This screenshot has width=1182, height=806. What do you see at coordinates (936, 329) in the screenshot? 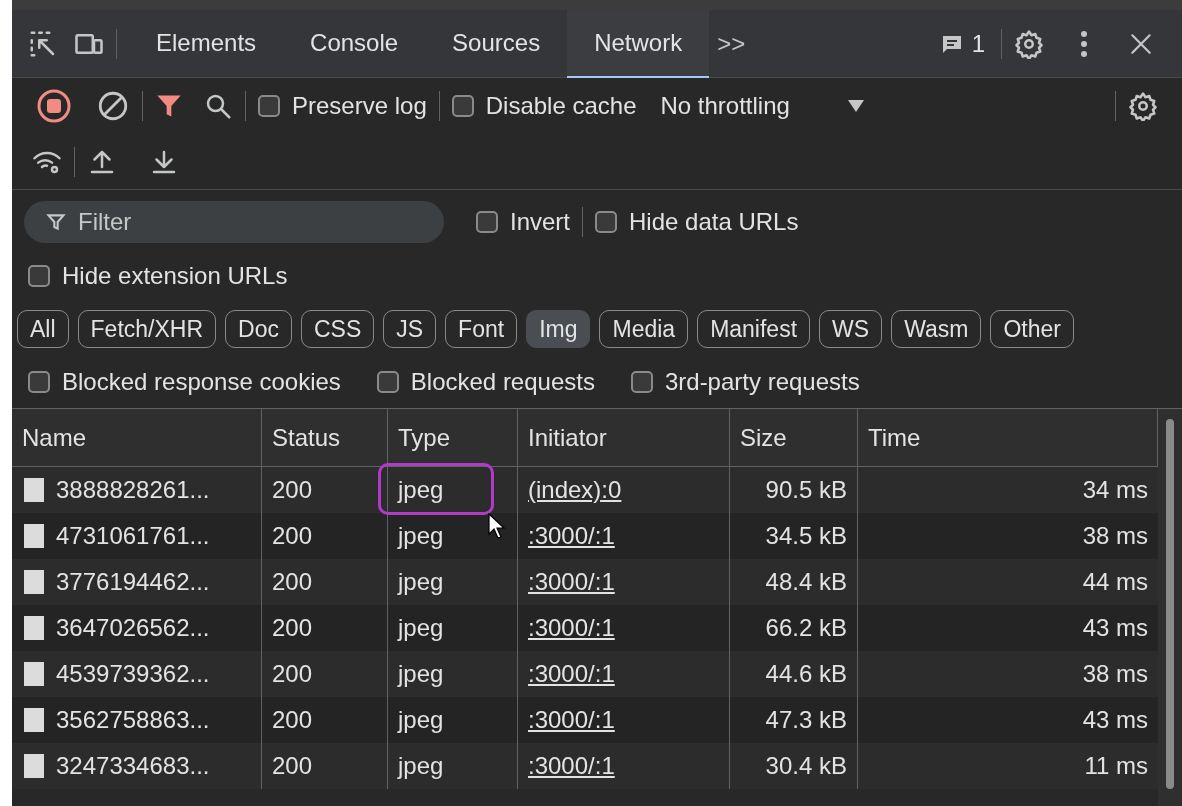
I see `type-filter-chip: Wasm` at bounding box center [936, 329].